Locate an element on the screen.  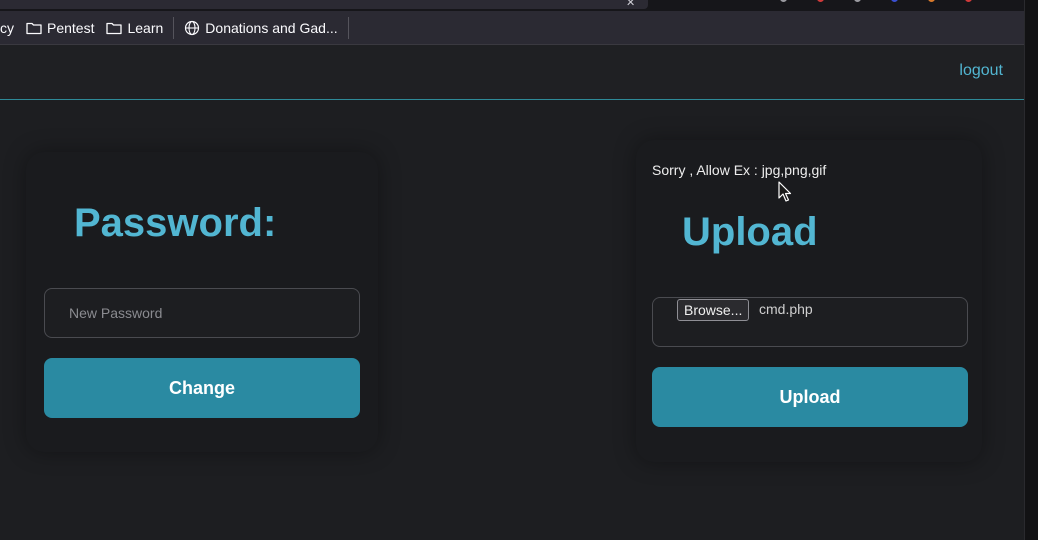
bookmark-label: Pentest is located at coordinates (71, 27).